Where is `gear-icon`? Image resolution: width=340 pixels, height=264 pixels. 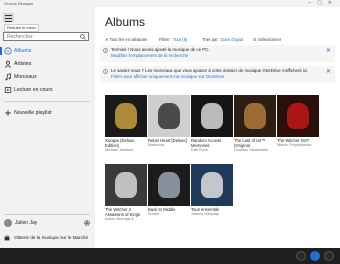 gear-icon is located at coordinates (87, 223).